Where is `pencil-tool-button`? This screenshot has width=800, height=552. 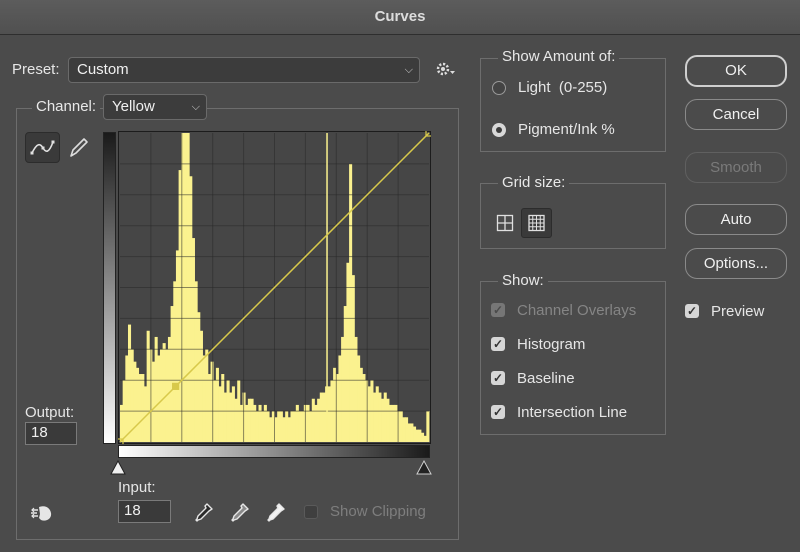 pencil-tool-button is located at coordinates (79, 148).